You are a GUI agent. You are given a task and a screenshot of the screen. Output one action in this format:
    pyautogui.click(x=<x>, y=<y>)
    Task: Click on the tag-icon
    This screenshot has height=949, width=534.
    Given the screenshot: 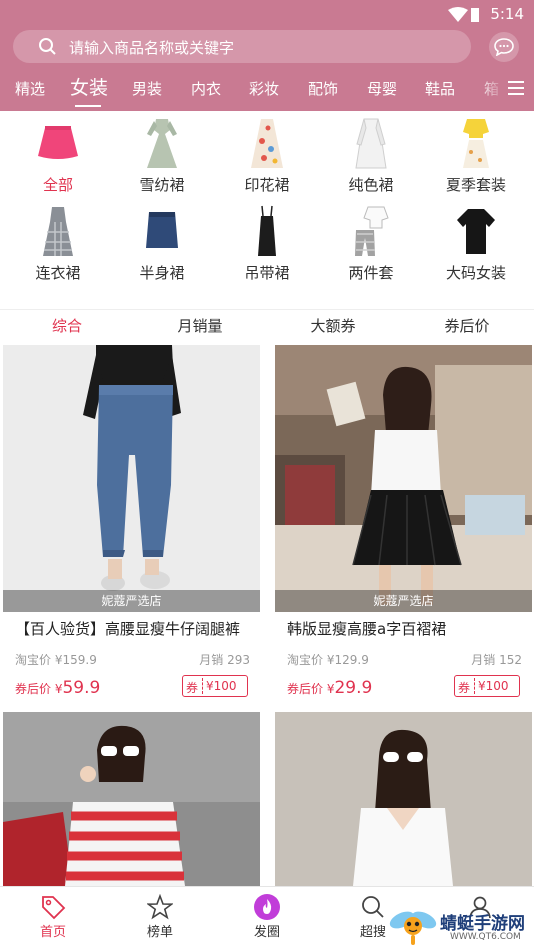 What is the action you would take?
    pyautogui.click(x=54, y=908)
    